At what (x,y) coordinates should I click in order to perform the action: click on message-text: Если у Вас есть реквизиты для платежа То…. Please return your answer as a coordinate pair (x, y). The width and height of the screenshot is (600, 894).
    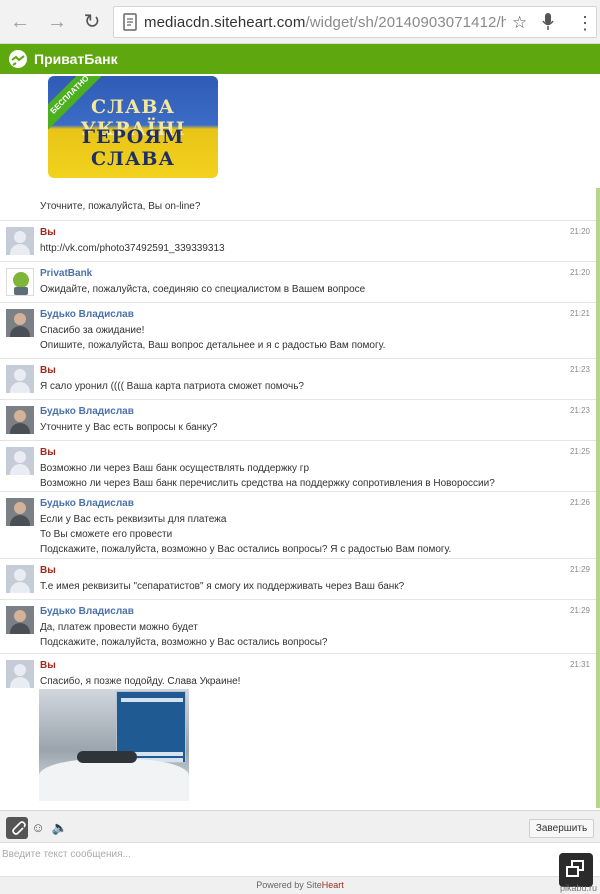
    Looking at the image, I should click on (245, 534).